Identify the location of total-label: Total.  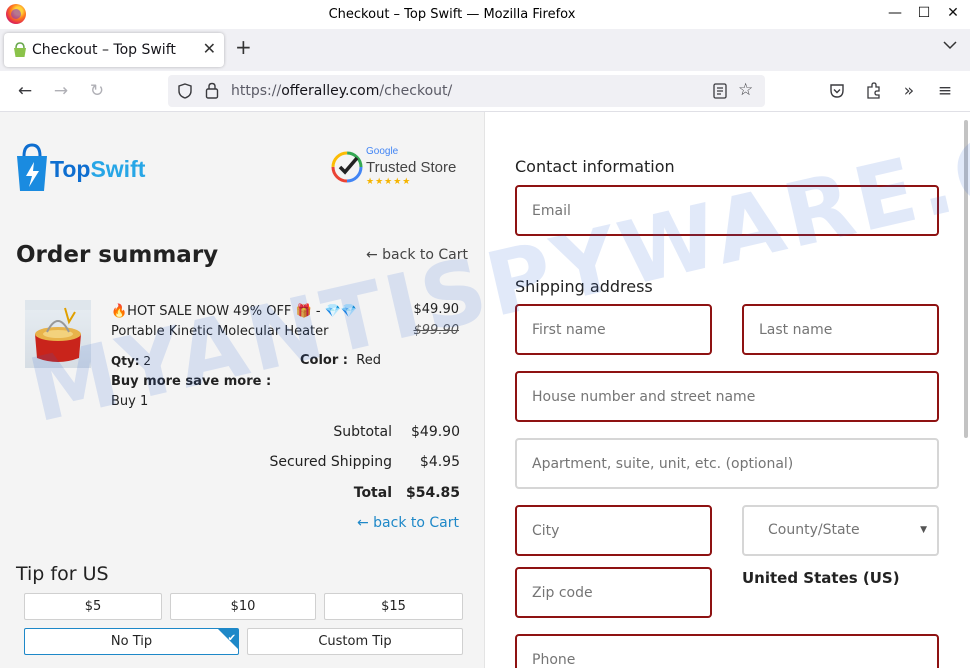
(372, 493).